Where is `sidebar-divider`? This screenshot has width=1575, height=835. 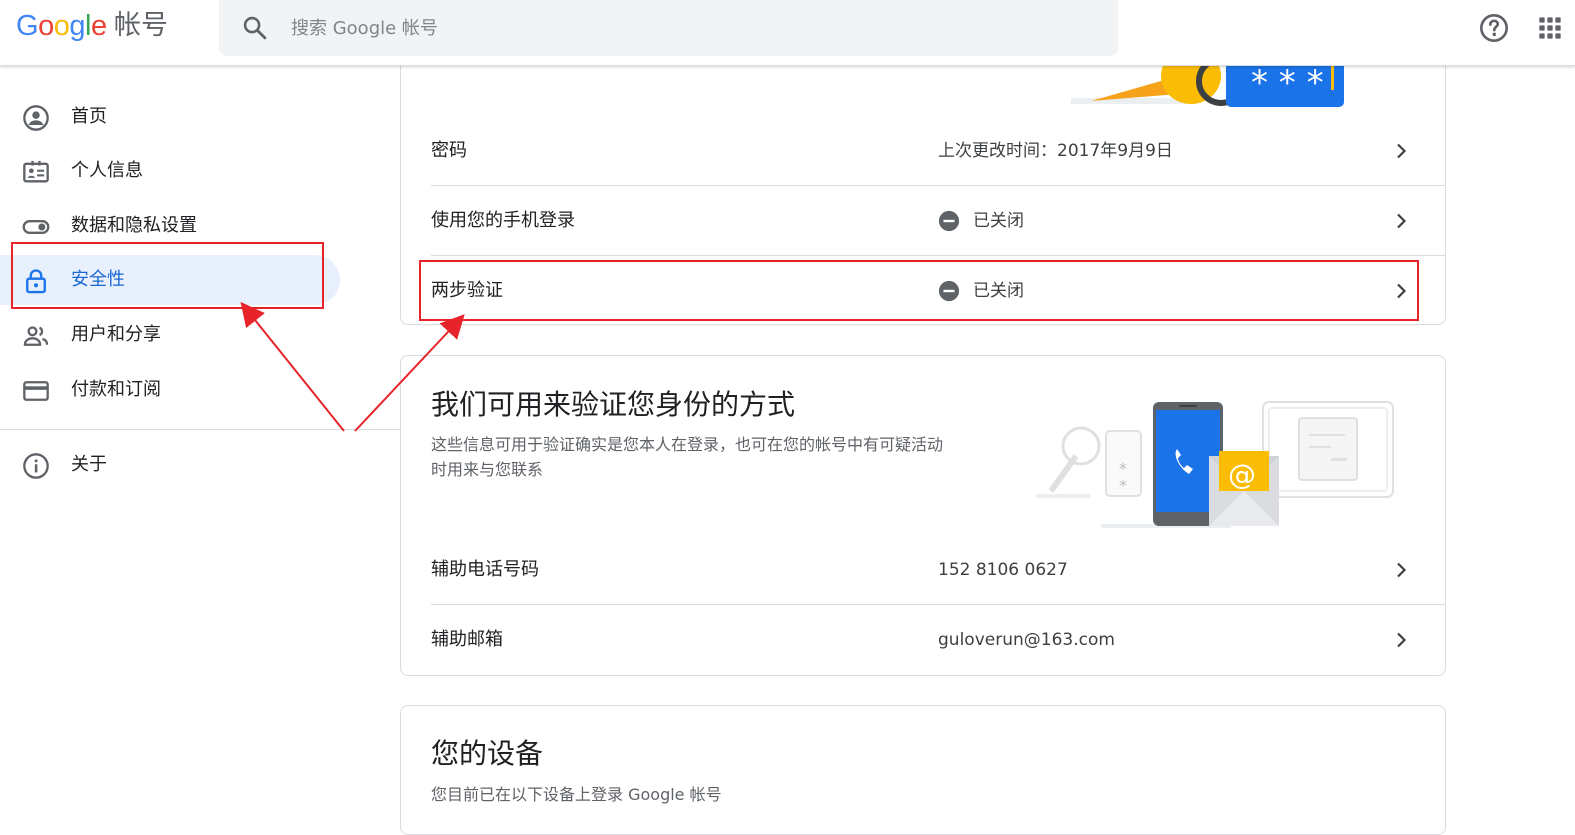
sidebar-divider is located at coordinates (200, 429).